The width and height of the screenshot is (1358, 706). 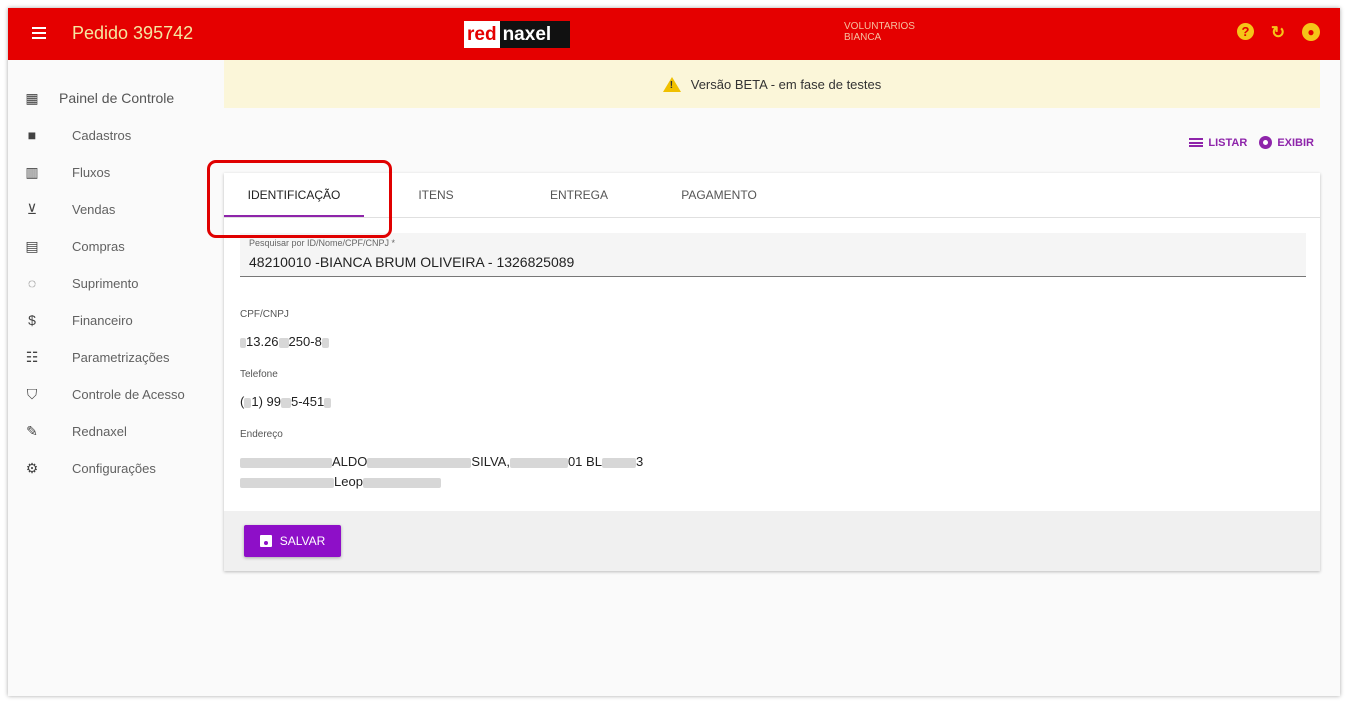 What do you see at coordinates (121, 357) in the screenshot?
I see `sidebar-item-label: Parametrizações` at bounding box center [121, 357].